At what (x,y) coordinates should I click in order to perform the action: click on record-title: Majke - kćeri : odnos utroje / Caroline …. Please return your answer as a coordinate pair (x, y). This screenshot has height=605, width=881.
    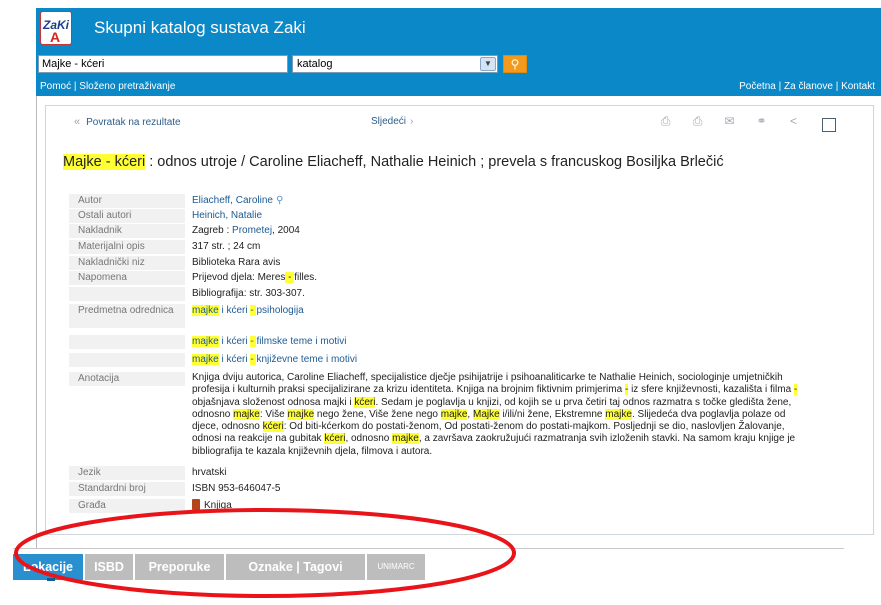
    Looking at the image, I should click on (393, 162).